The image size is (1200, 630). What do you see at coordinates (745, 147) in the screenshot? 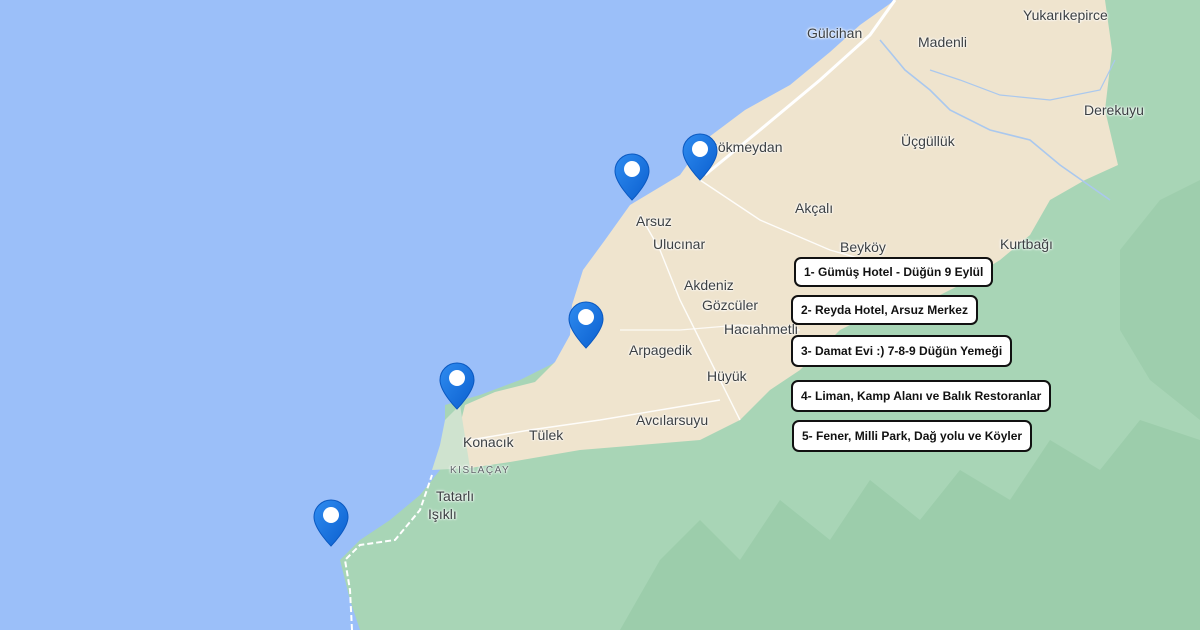
I see `place-gokmeydan: Gökmeydan` at bounding box center [745, 147].